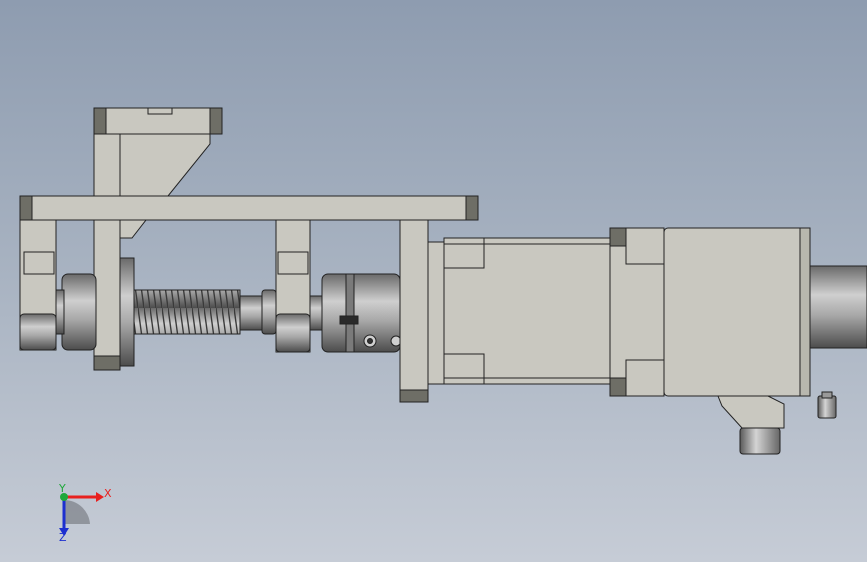 Image resolution: width=867 pixels, height=562 pixels. I want to click on left-end-block, so click(38, 285).